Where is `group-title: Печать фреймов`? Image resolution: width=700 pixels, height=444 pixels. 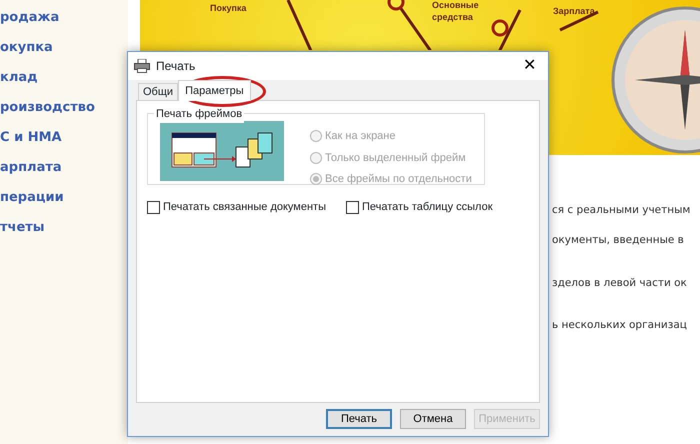 group-title: Печать фреймов is located at coordinates (199, 114).